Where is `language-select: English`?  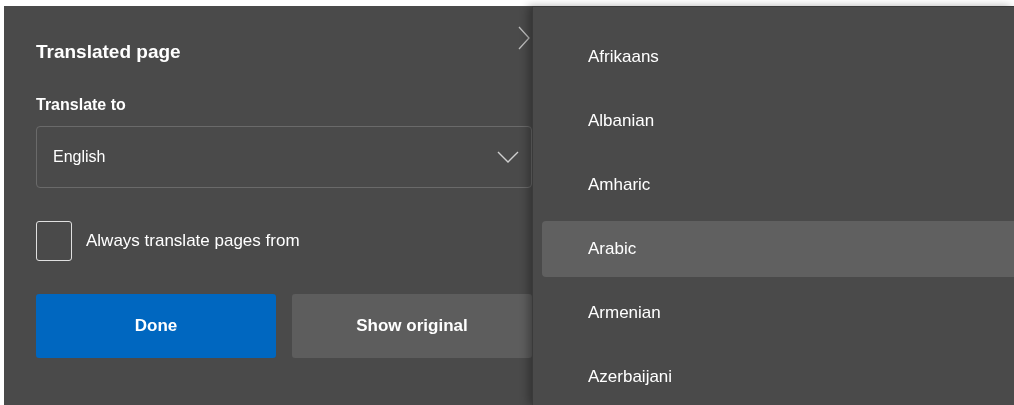
language-select: English is located at coordinates (284, 157).